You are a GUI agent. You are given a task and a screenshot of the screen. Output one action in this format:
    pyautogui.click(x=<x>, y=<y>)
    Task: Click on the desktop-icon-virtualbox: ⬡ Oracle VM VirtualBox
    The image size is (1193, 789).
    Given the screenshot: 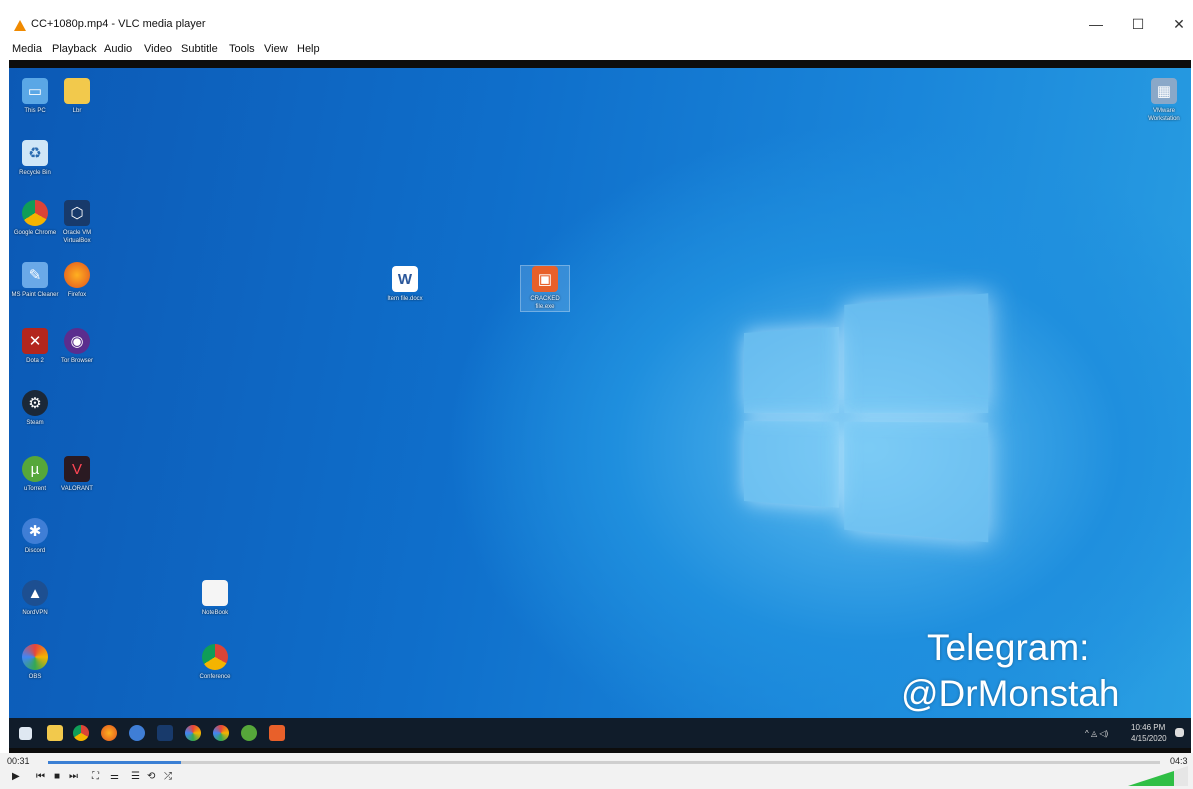 What is the action you would take?
    pyautogui.click(x=77, y=222)
    